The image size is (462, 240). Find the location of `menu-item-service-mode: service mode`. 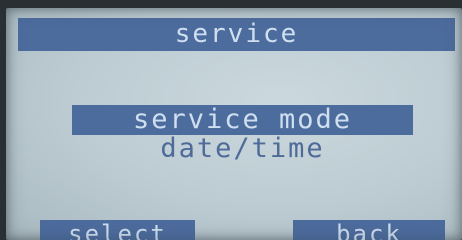

menu-item-service-mode: service mode is located at coordinates (242, 120).